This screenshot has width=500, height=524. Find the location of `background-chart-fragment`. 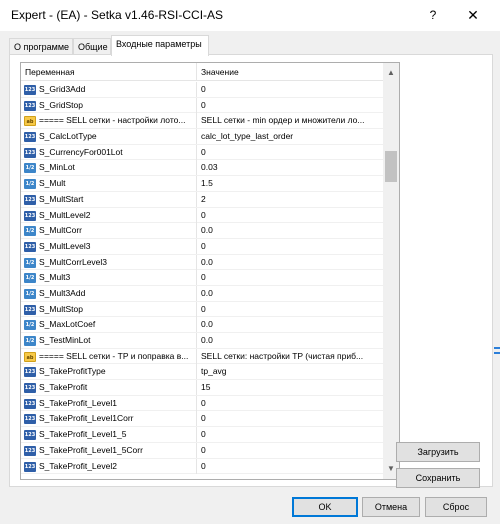

background-chart-fragment is located at coordinates (497, 353).